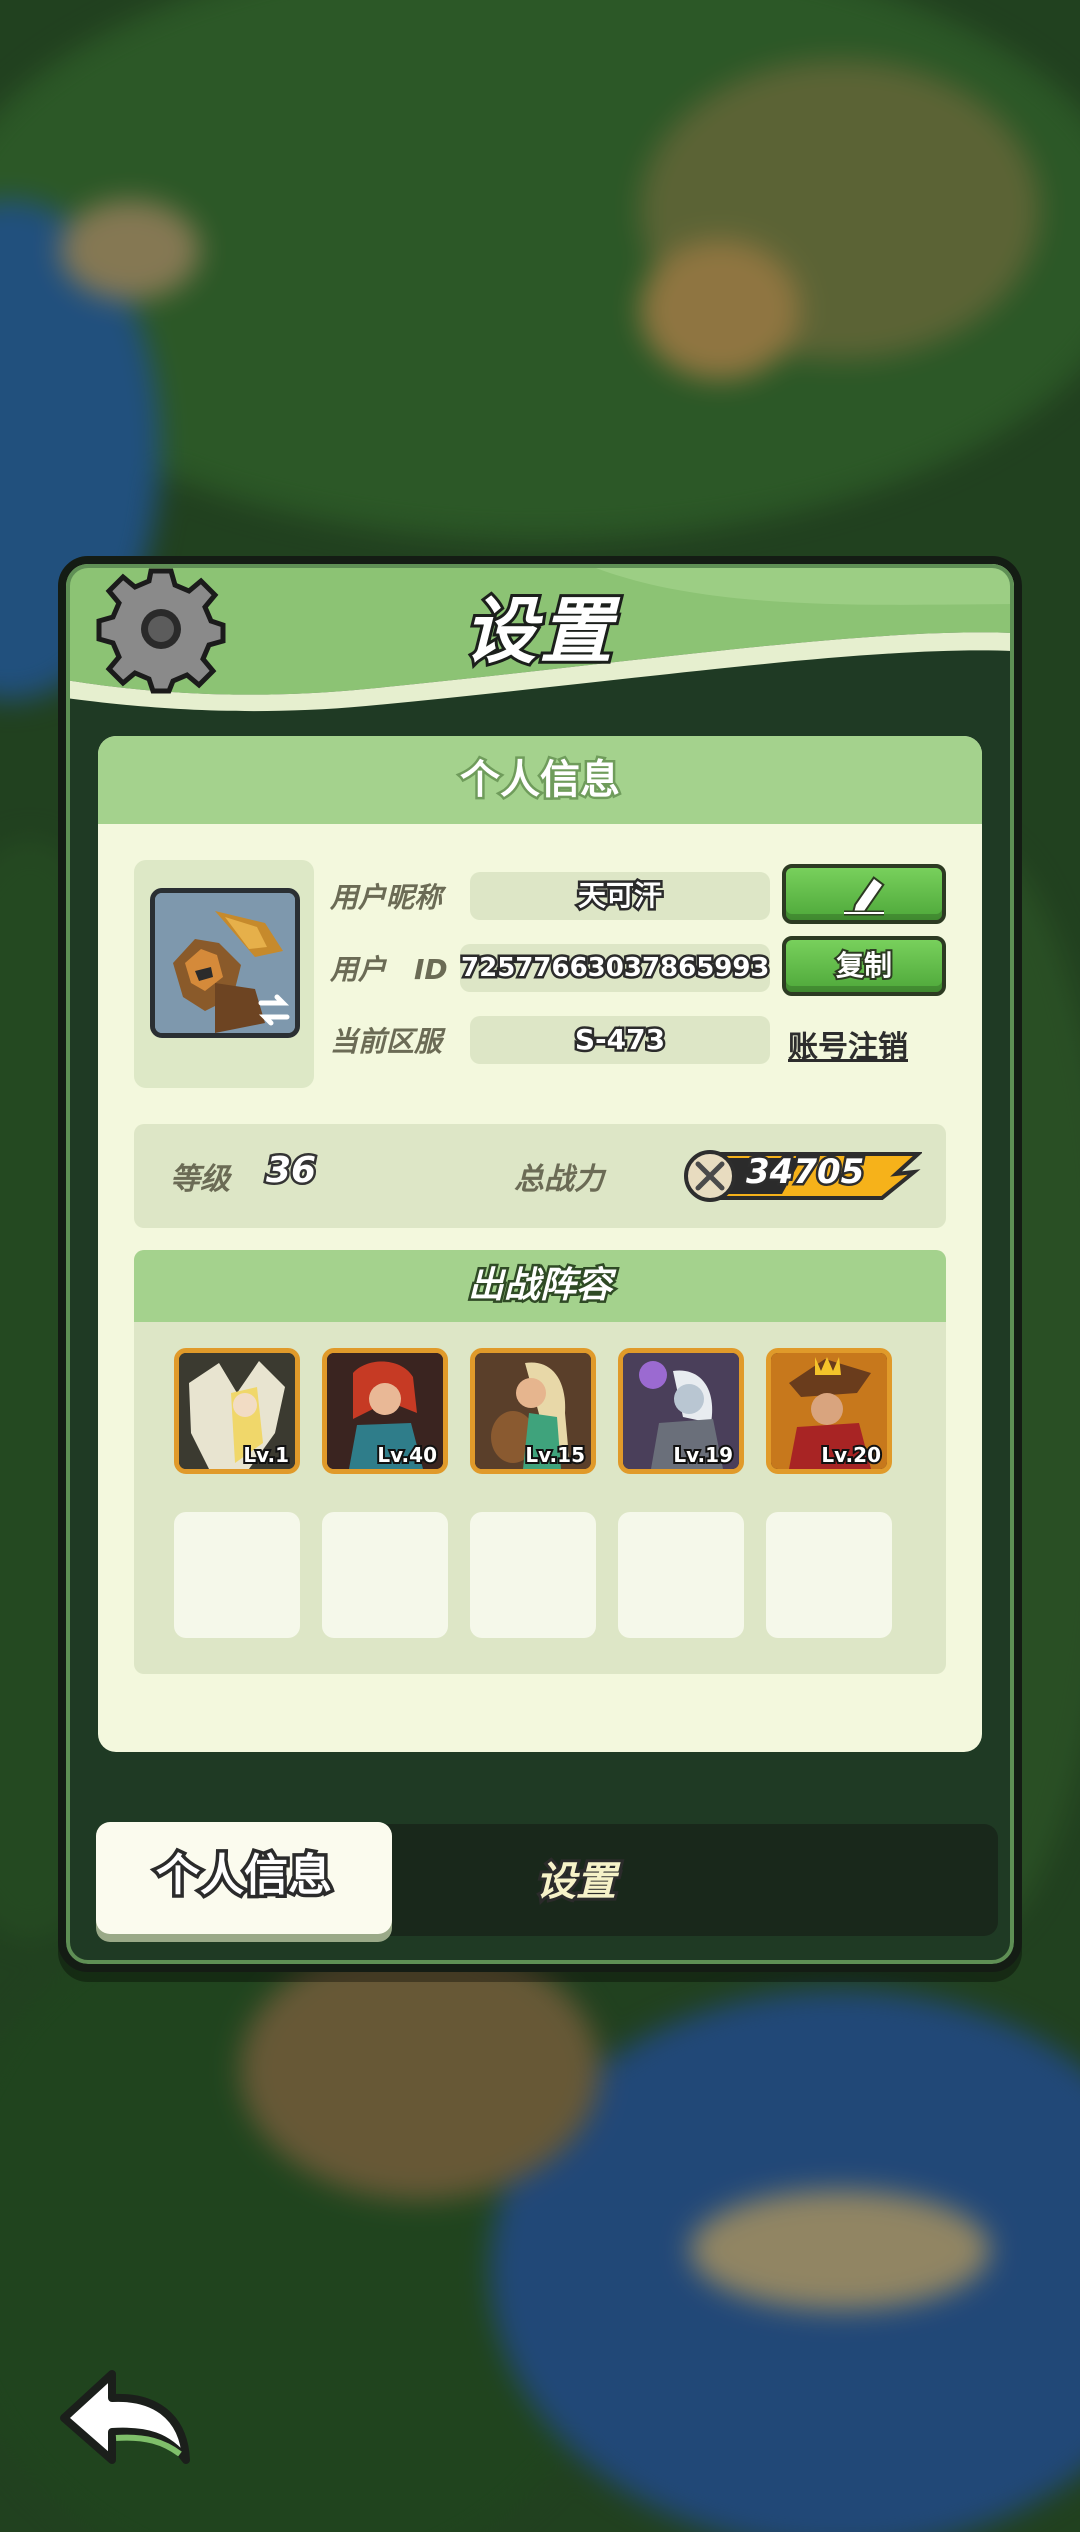 This screenshot has width=1080, height=2532. I want to click on server-label: 当前区服, so click(386, 1041).